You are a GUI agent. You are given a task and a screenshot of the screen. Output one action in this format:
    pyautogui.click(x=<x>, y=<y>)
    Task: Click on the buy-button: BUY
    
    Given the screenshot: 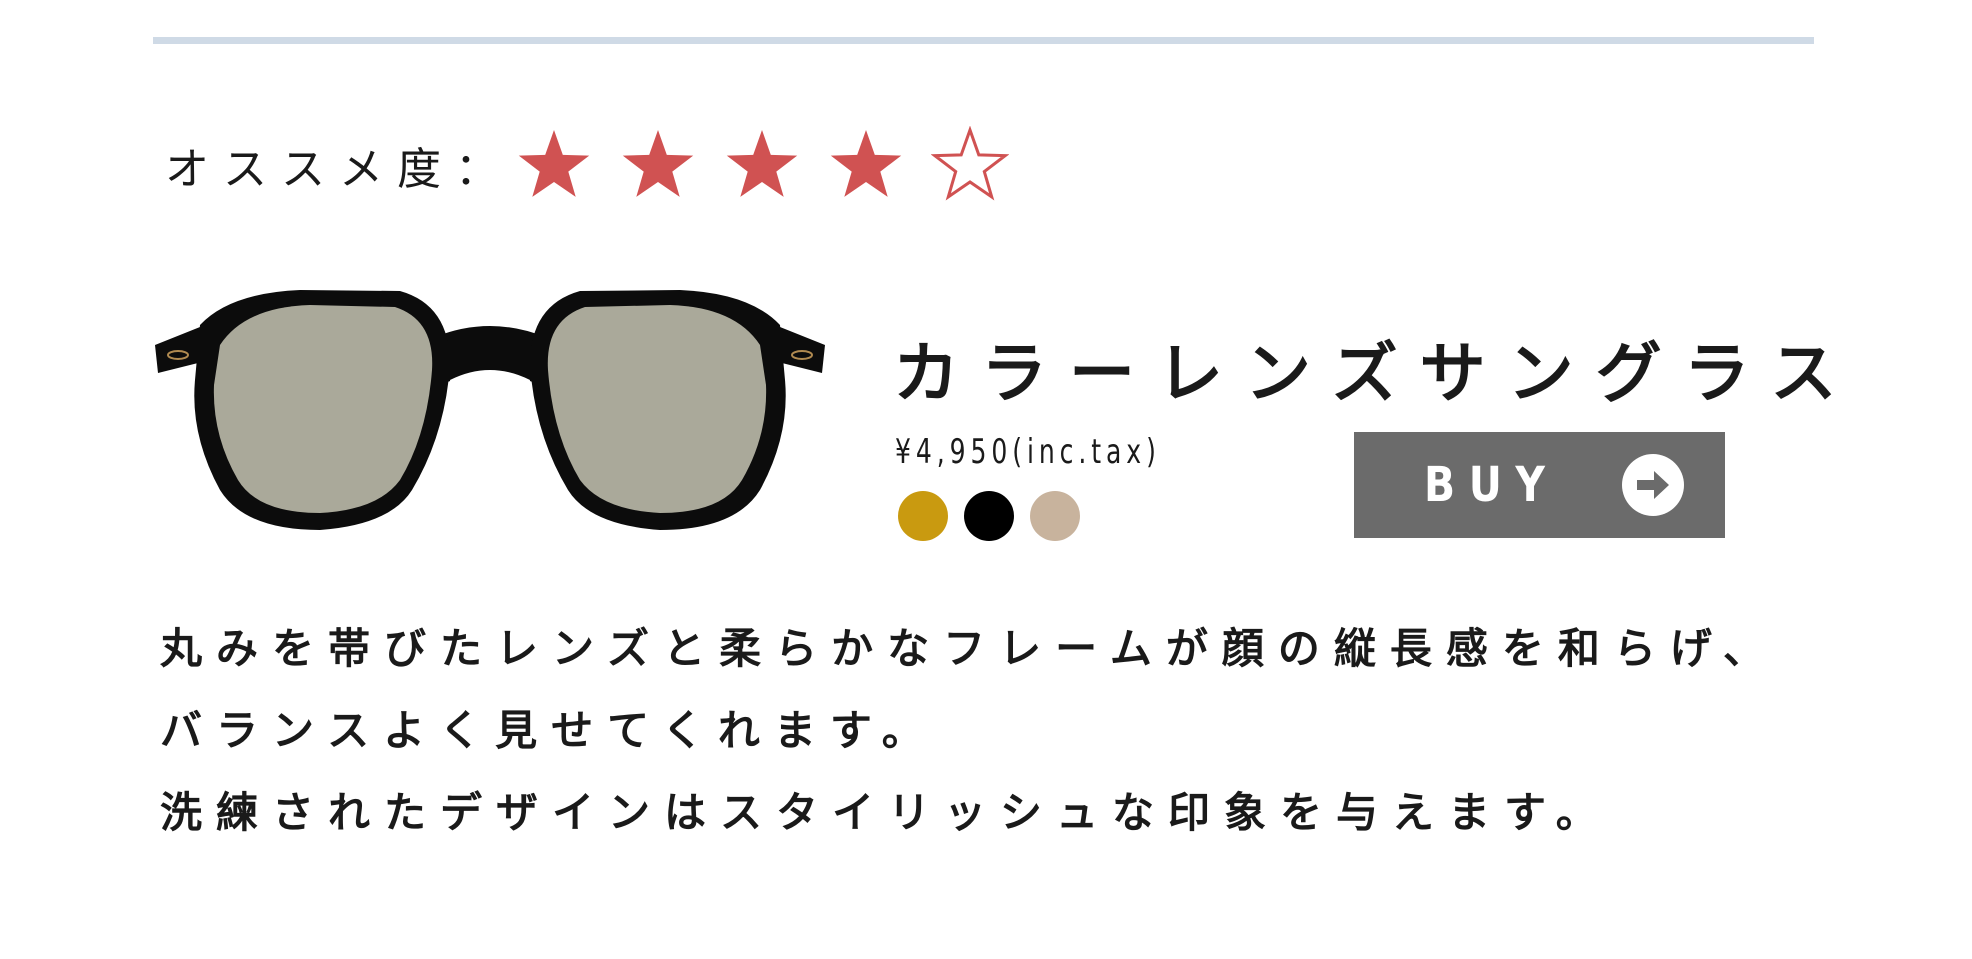 What is the action you would take?
    pyautogui.click(x=1539, y=485)
    